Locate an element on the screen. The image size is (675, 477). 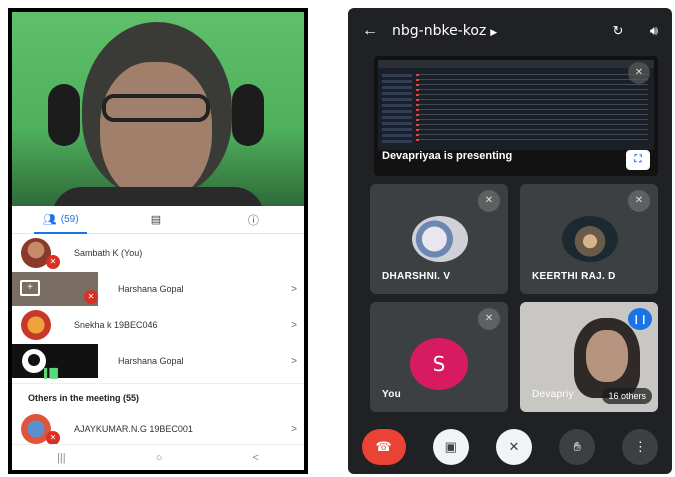
headphone-right is located at coordinates (248, 115).